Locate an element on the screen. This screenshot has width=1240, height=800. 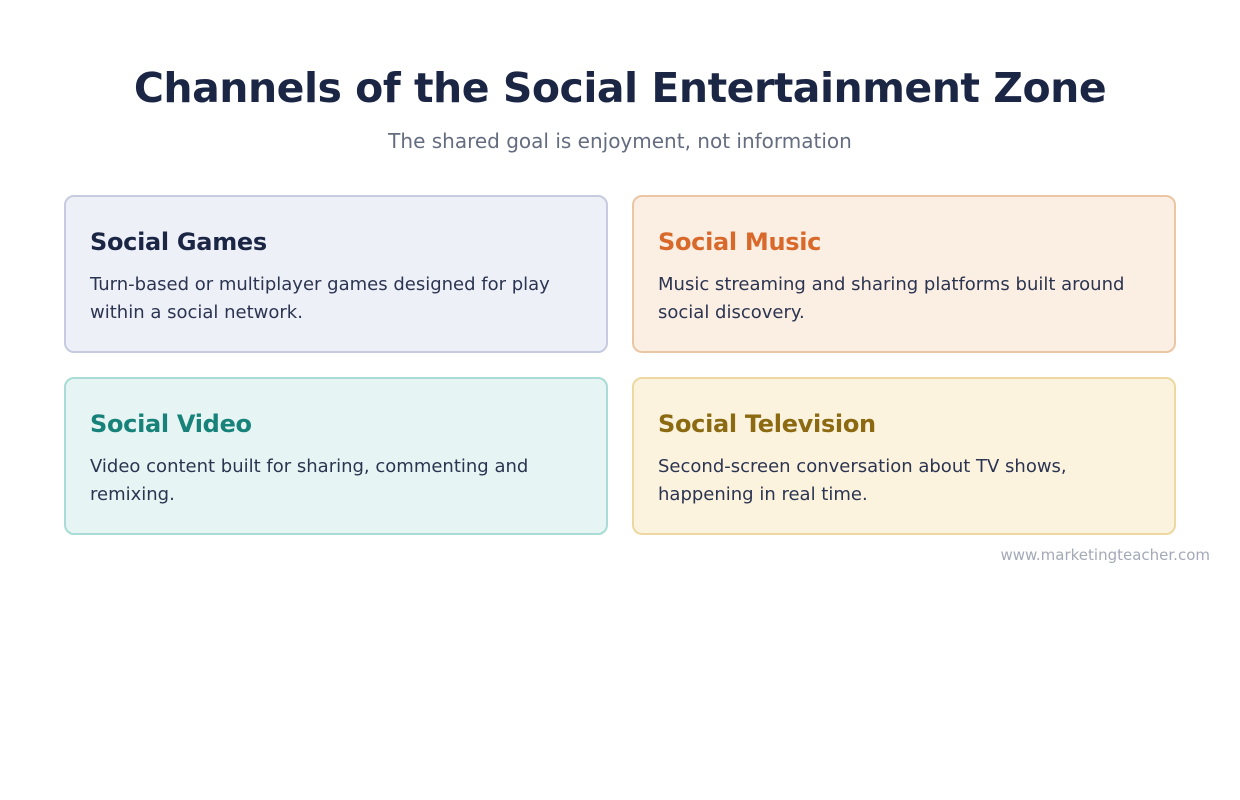
card-title: Social Music is located at coordinates (740, 242).